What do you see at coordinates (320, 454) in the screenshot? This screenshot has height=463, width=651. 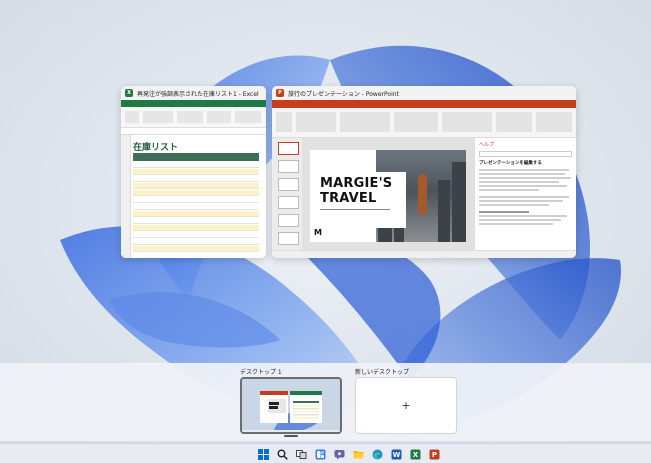 I see `widgets-icon` at bounding box center [320, 454].